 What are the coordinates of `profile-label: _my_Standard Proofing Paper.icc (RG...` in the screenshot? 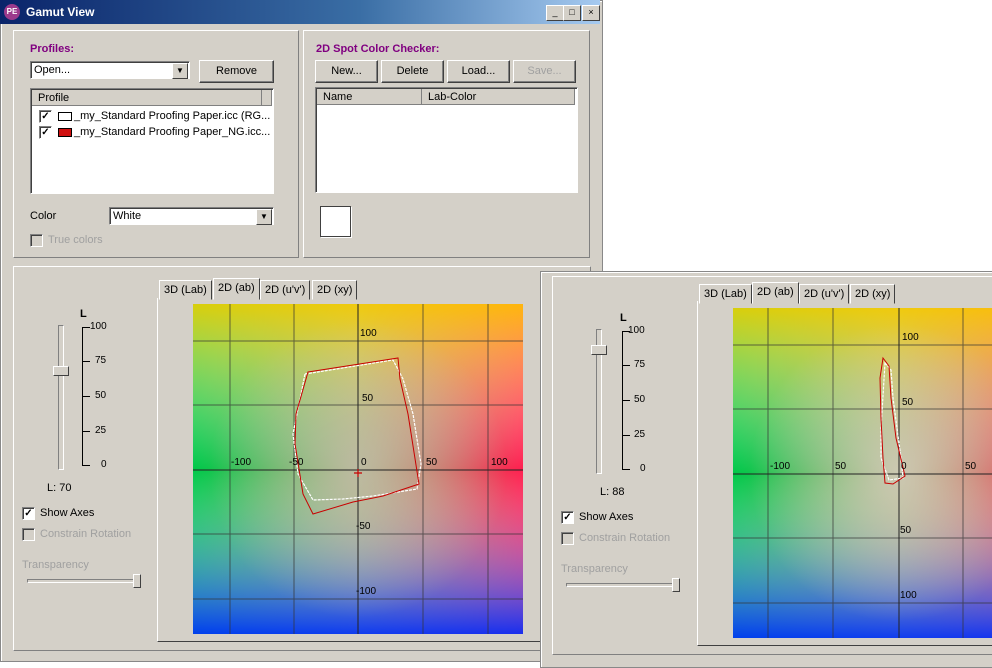 It's located at (172, 116).